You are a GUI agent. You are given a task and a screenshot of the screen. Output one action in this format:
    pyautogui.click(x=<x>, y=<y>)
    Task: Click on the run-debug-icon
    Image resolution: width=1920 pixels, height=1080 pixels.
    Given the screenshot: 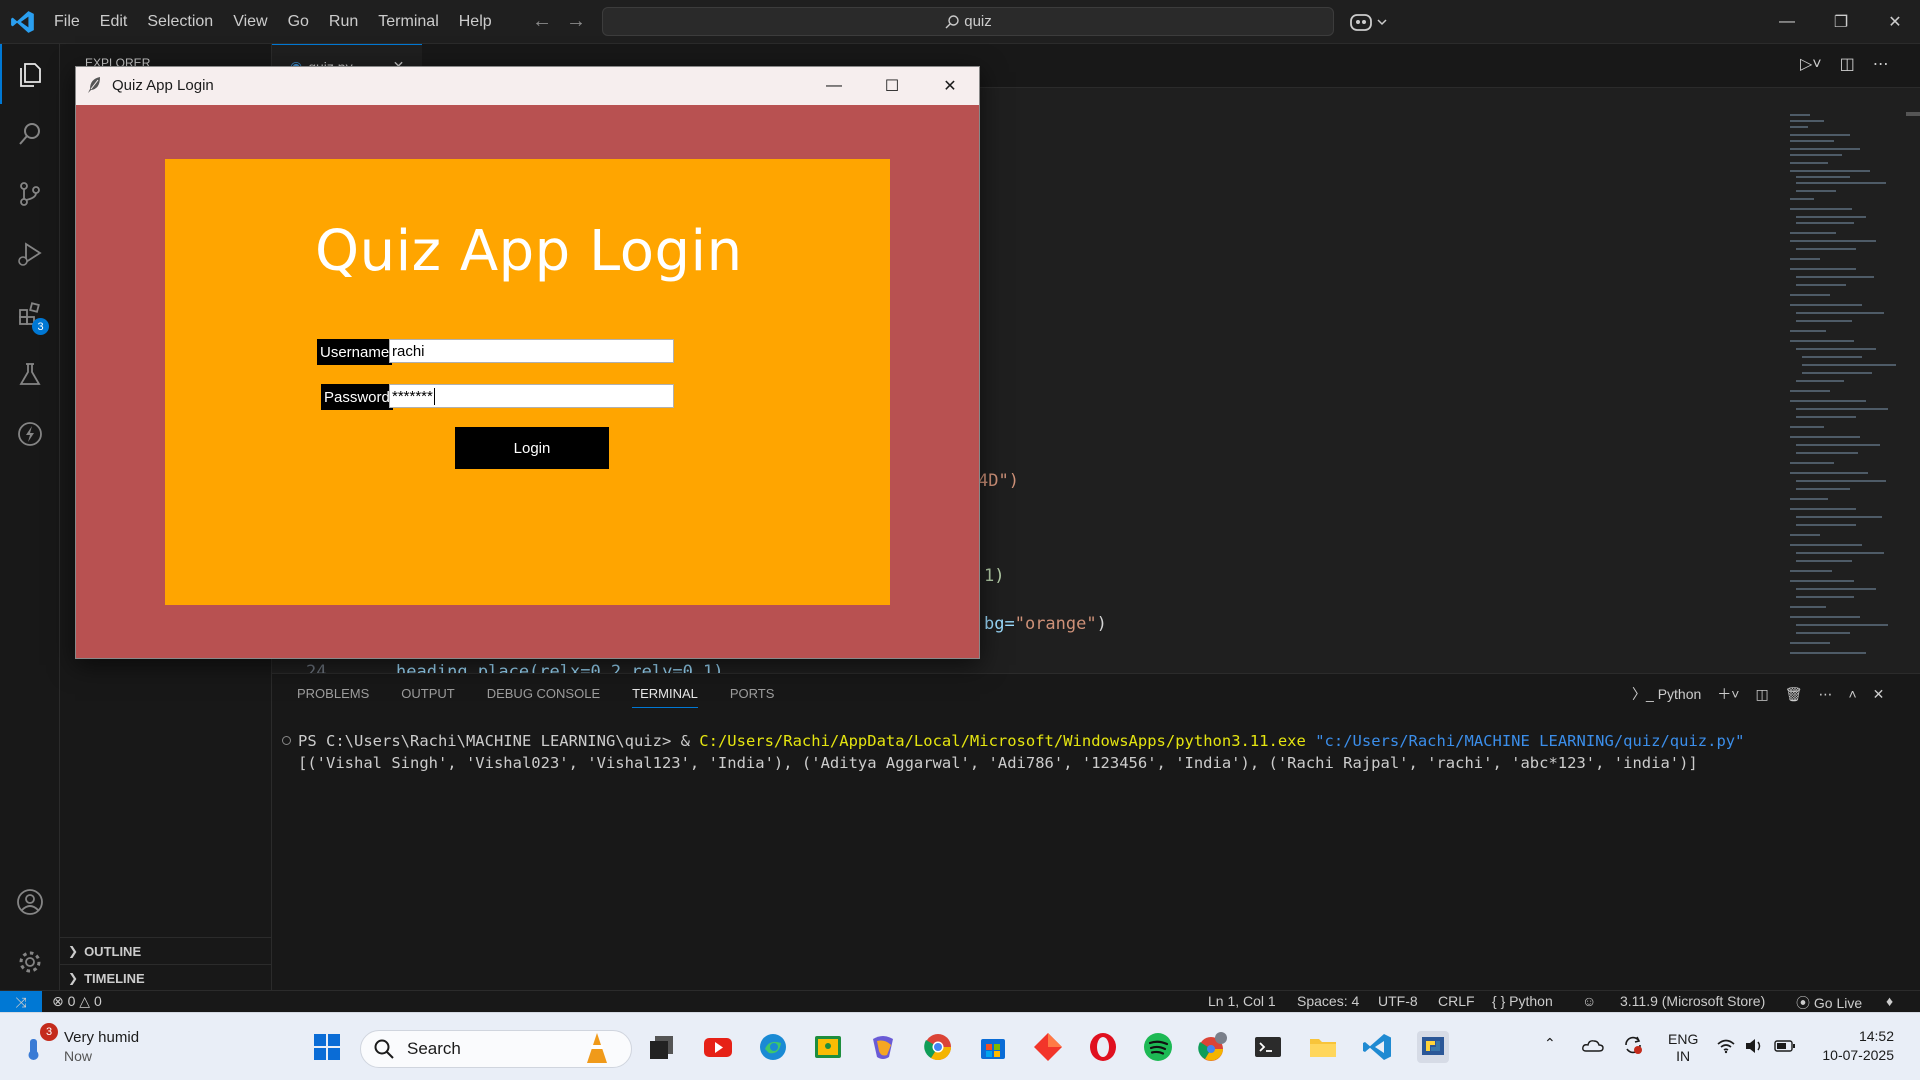 What is the action you would take?
    pyautogui.click(x=30, y=254)
    